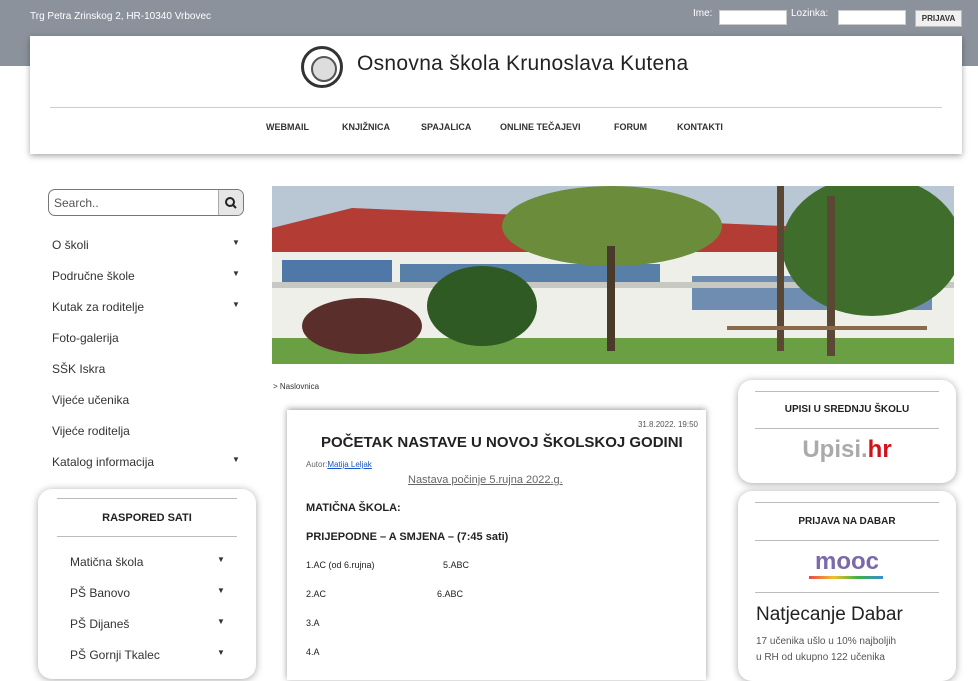  I want to click on search-icon, so click(231, 203).